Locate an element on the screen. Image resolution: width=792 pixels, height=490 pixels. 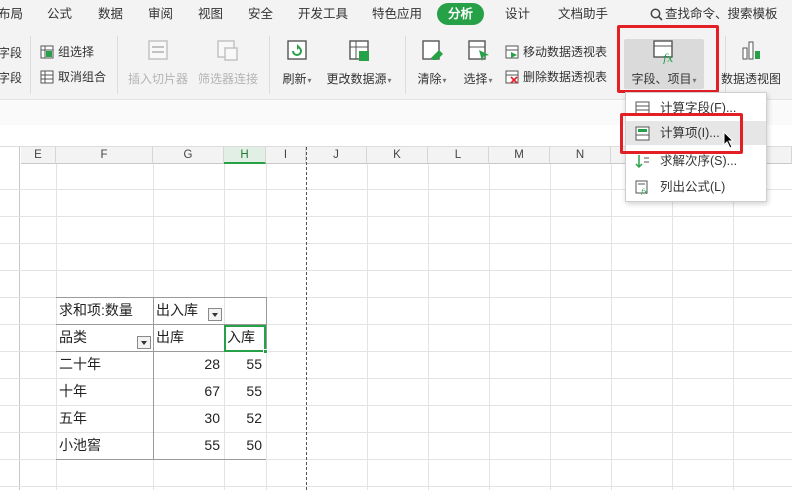
fill-handle is located at coordinates (265, 351).